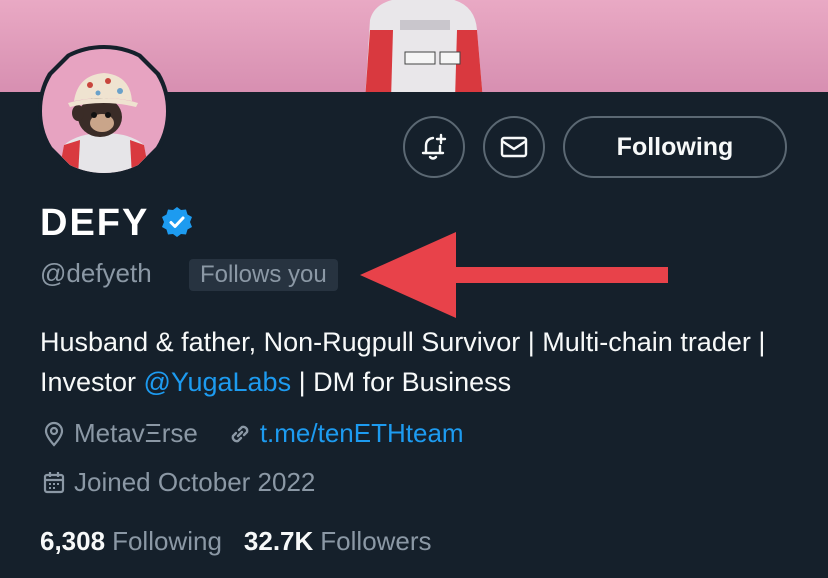 This screenshot has height=578, width=828. I want to click on banner-figure-image, so click(424, 46).